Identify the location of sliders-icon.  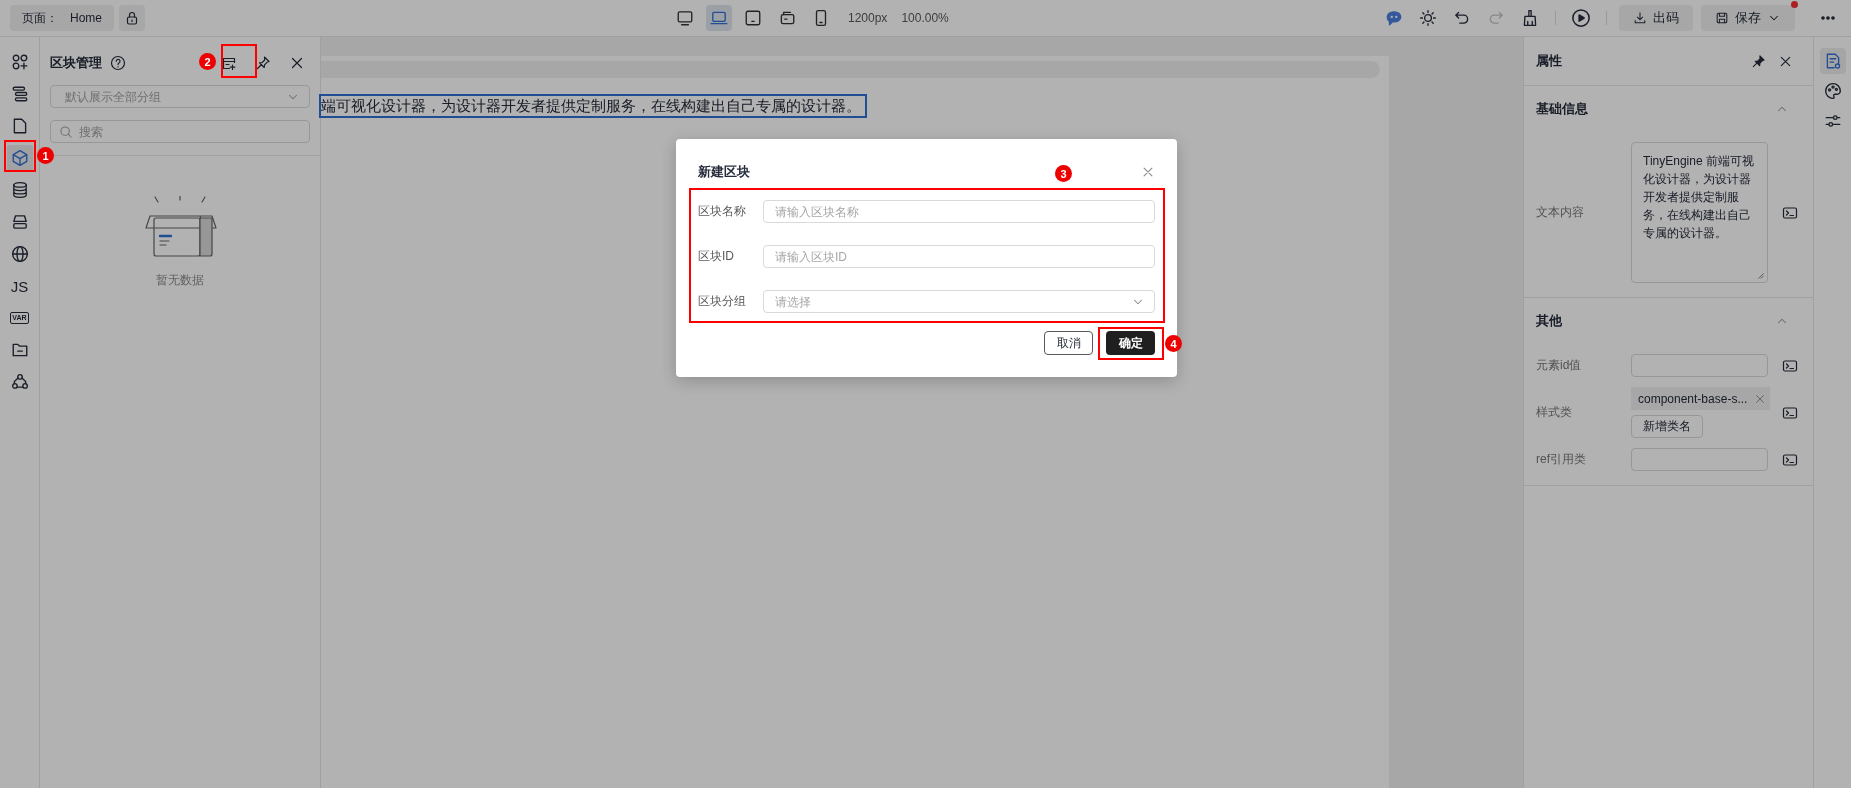
(1832, 121).